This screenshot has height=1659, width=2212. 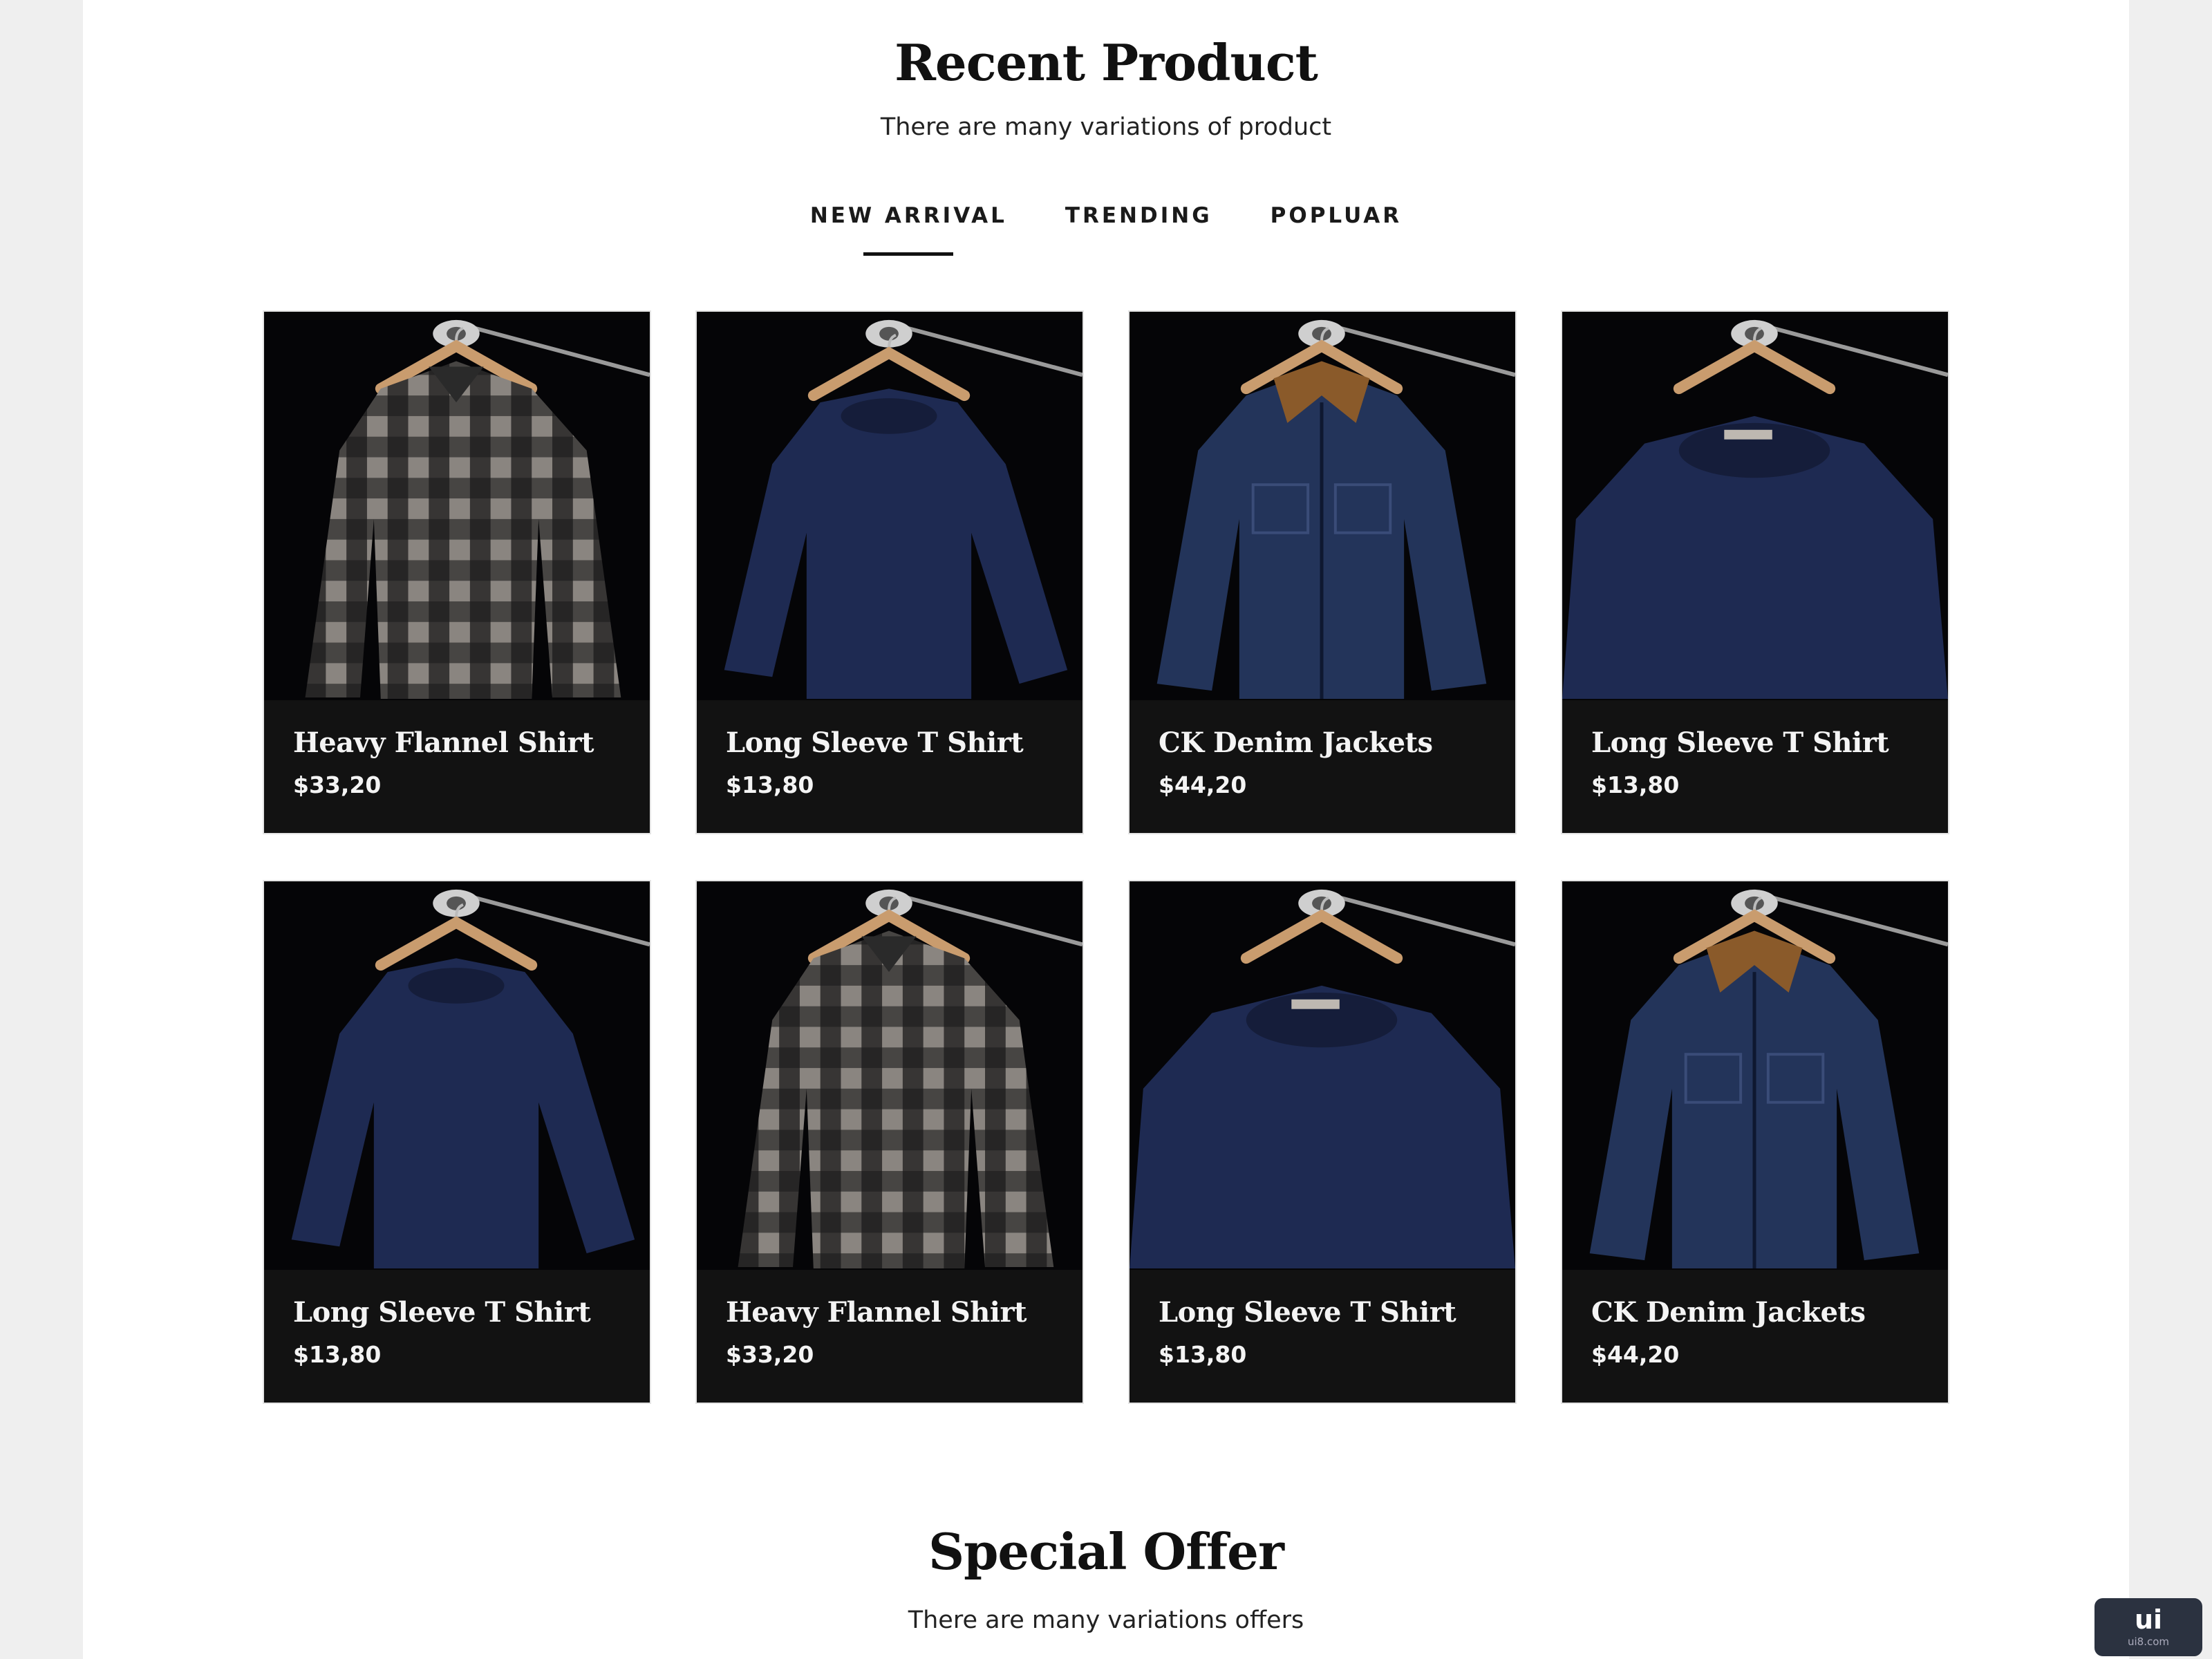 What do you see at coordinates (1106, 127) in the screenshot?
I see `recent-product-subtitle: There are many variations of product` at bounding box center [1106, 127].